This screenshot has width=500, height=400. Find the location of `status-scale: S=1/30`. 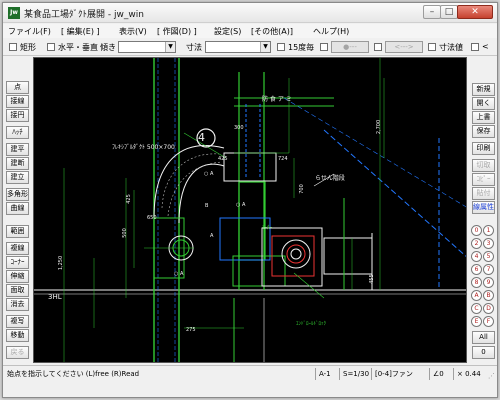

status-scale: S=1/30 is located at coordinates (354, 374).